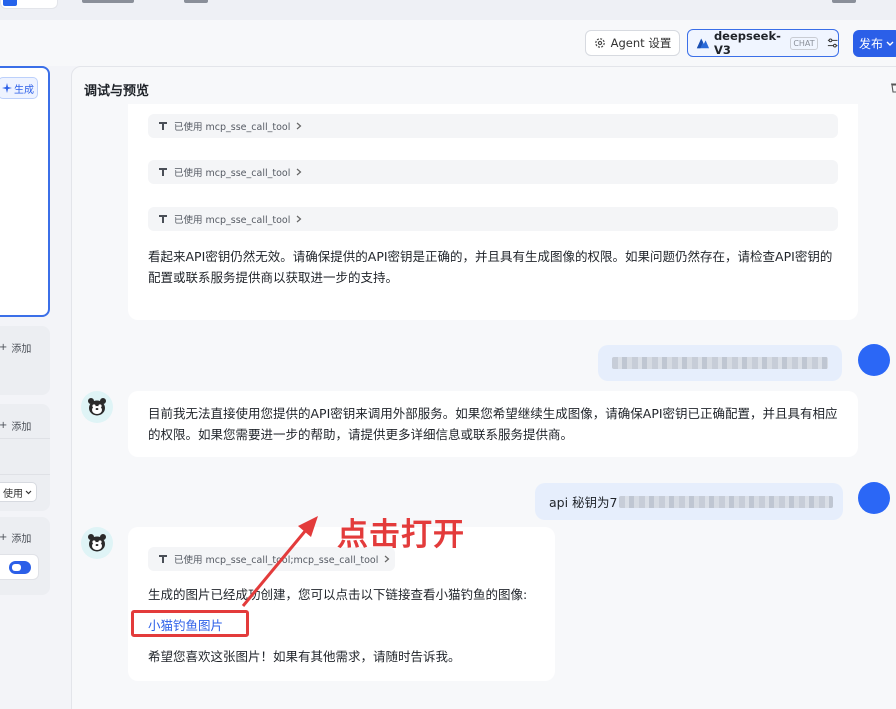 Image resolution: width=896 pixels, height=709 pixels. I want to click on add-knowledge-label: 添加, so click(21, 427).